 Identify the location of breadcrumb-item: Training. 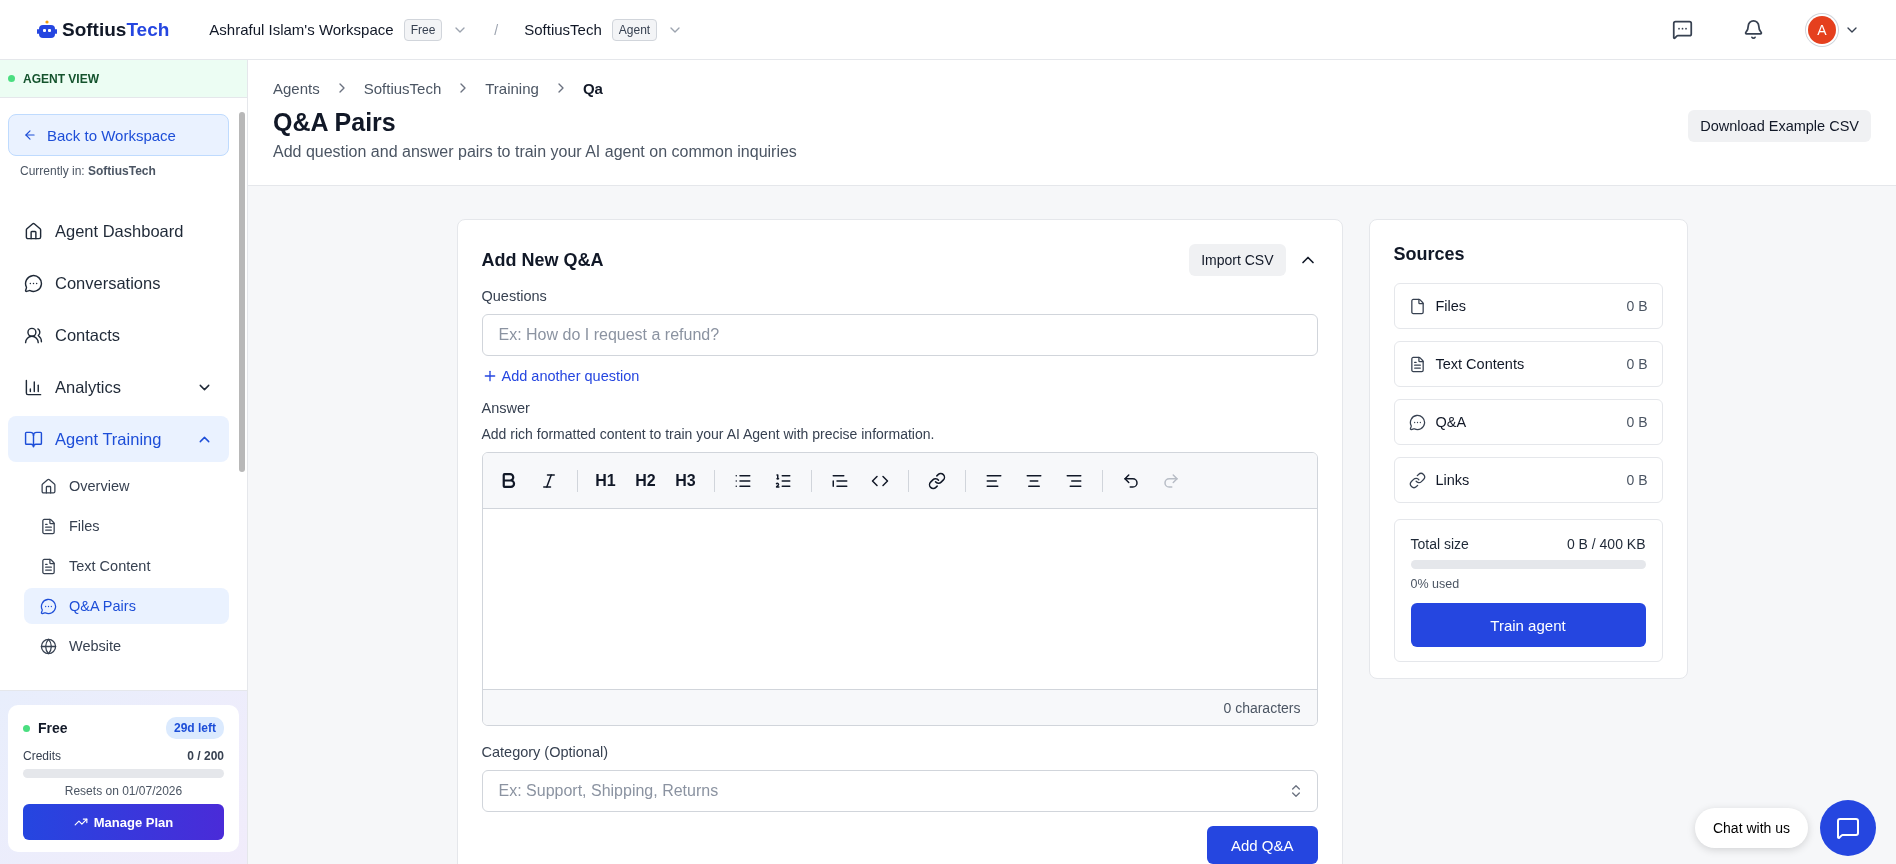
(512, 88).